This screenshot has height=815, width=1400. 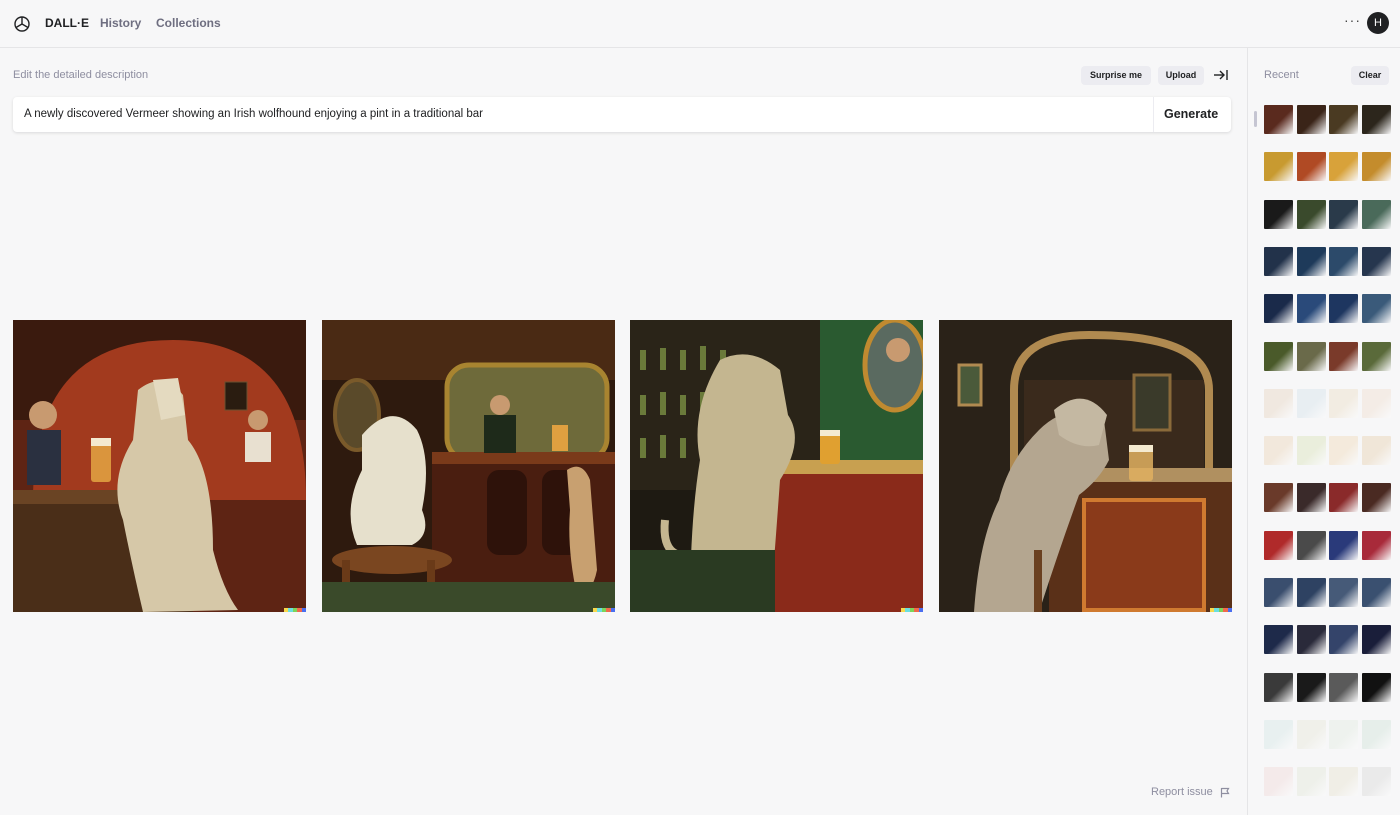 What do you see at coordinates (1181, 75) in the screenshot?
I see `upload-button: Upload` at bounding box center [1181, 75].